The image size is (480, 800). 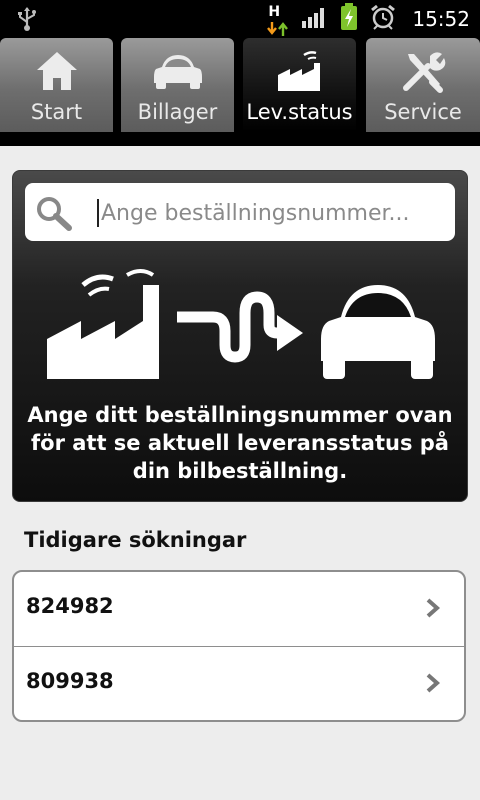 I want to click on tab-service: Service, so click(x=423, y=85).